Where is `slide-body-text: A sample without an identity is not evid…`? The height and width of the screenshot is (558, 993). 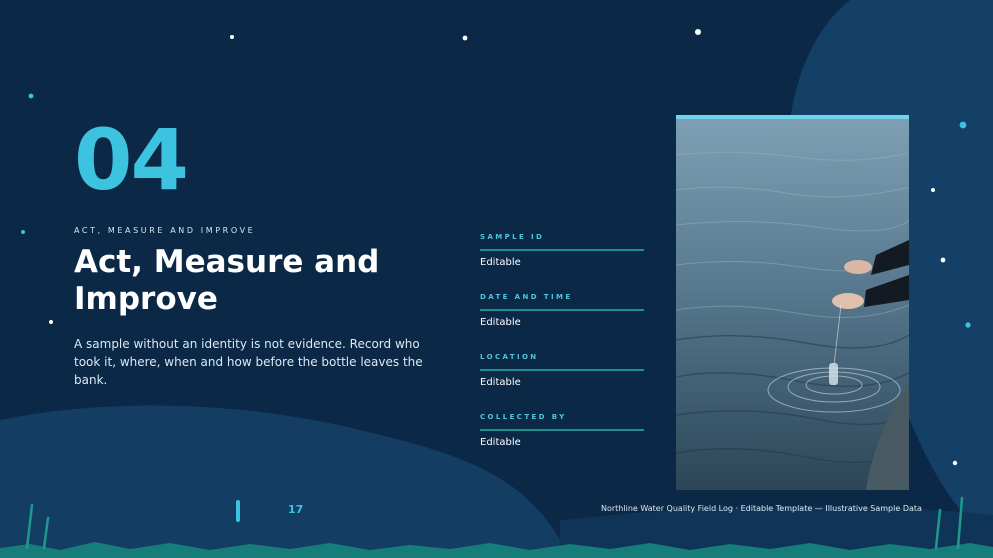 slide-body-text: A sample without an identity is not evid… is located at coordinates (248, 362).